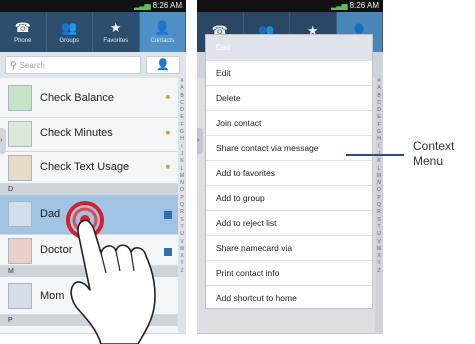 Image resolution: width=475 pixels, height=344 pixels. I want to click on menu-item-edit: Edit, so click(289, 72).